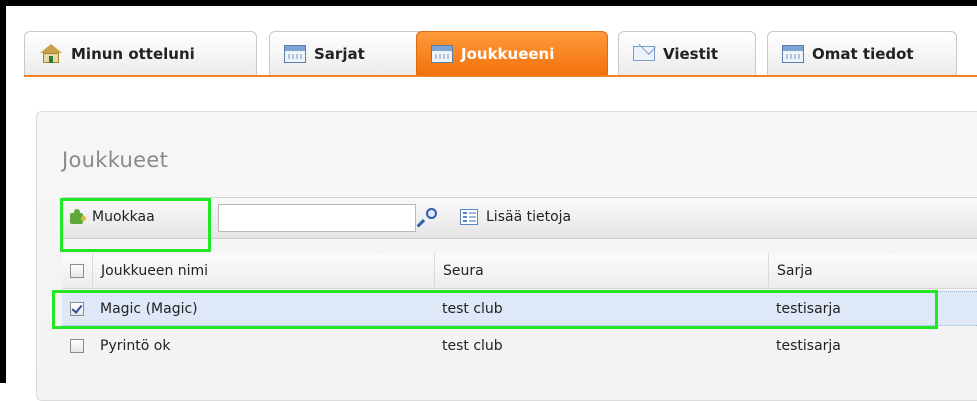  Describe the element at coordinates (519, 308) in the screenshot. I see `table-row: Magic (Magic) test club testisarja` at that location.